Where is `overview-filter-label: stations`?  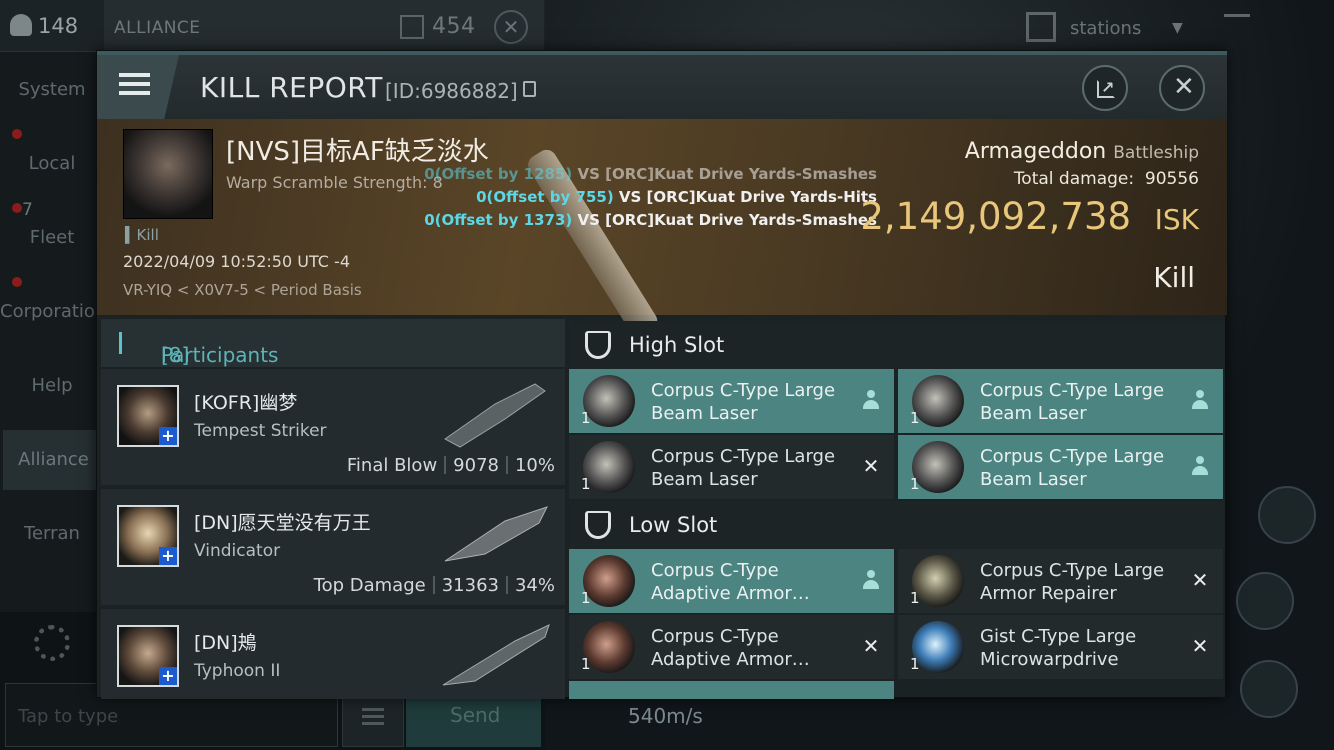 overview-filter-label: stations is located at coordinates (1106, 28).